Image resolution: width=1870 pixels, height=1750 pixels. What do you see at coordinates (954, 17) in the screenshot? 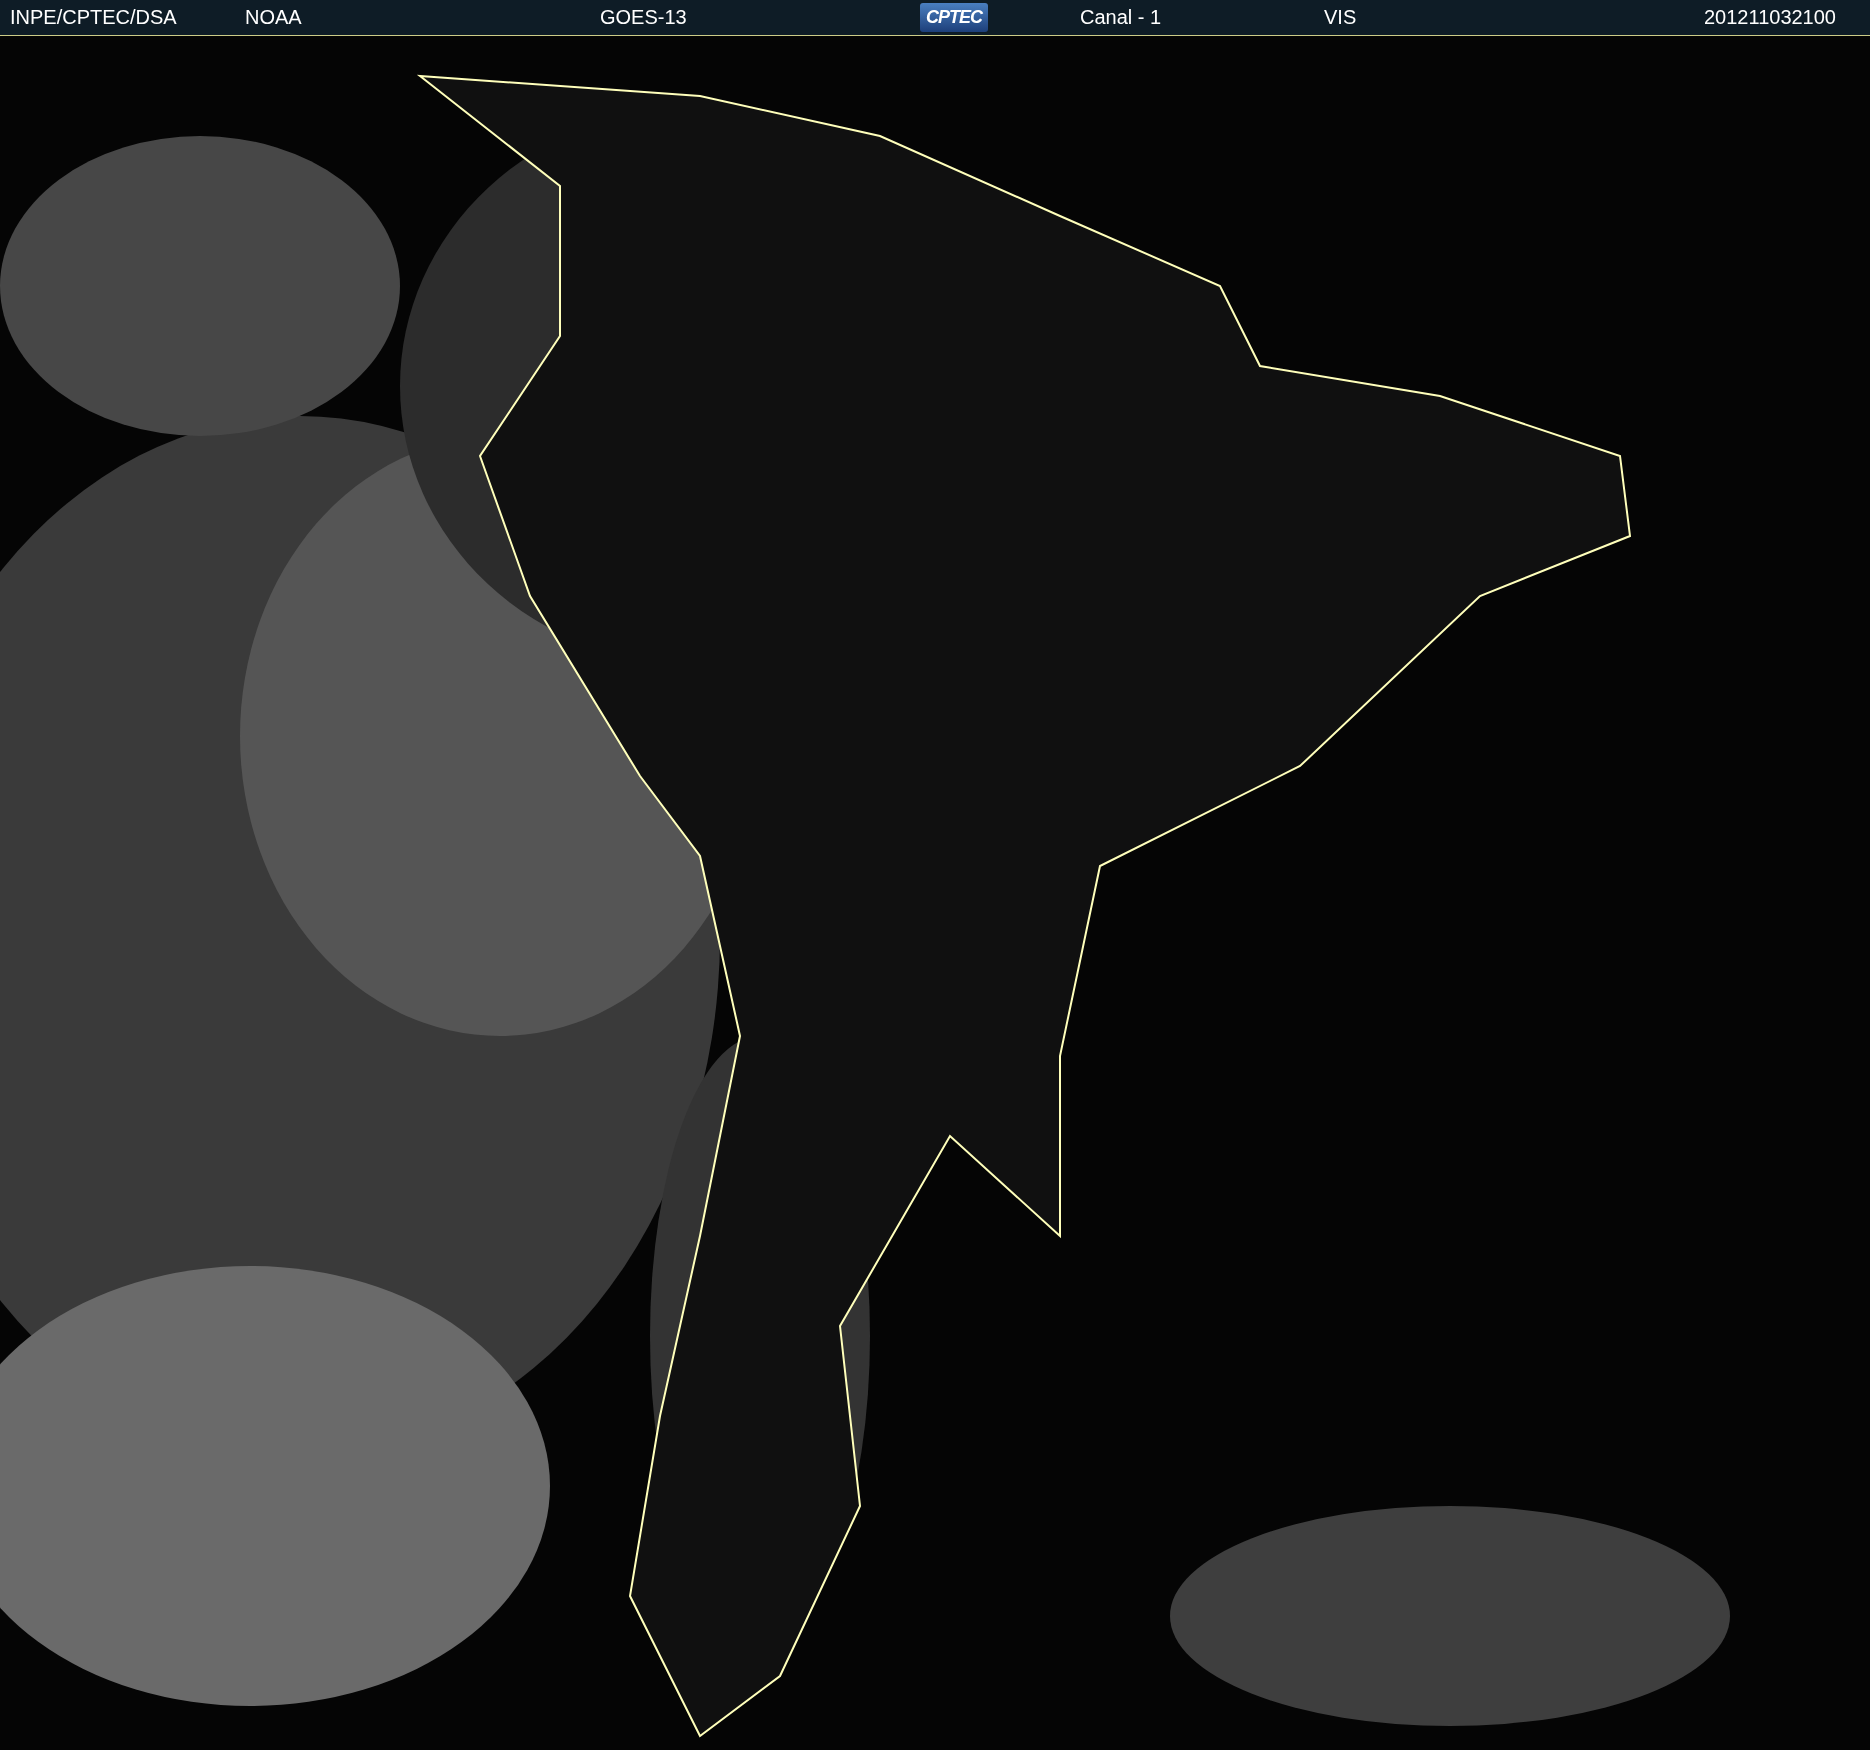
I see `logo: CPTEC` at bounding box center [954, 17].